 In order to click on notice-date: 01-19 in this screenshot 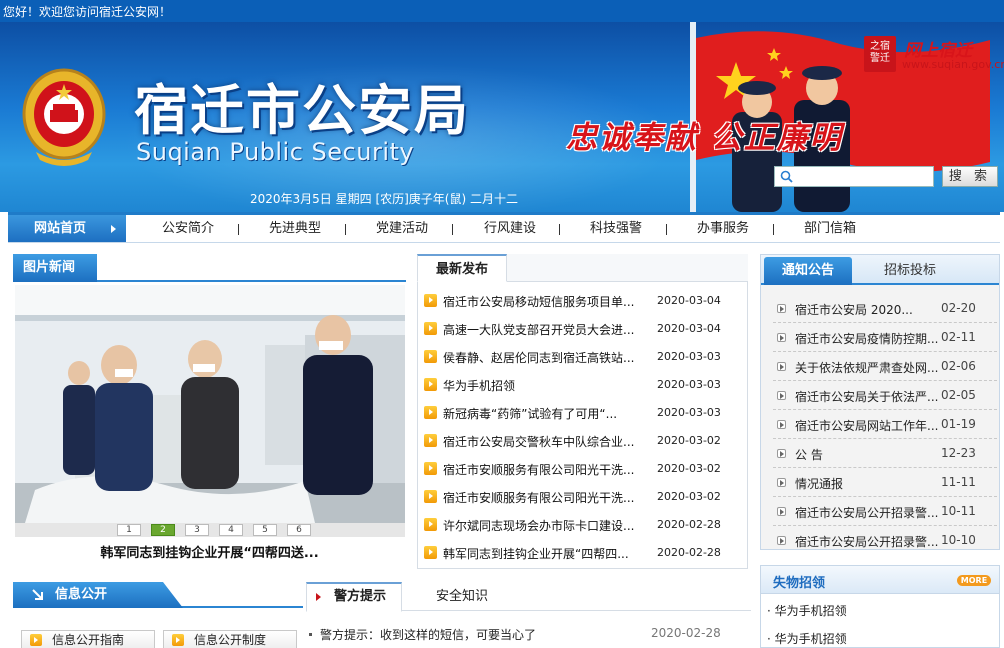, I will do `click(958, 424)`.